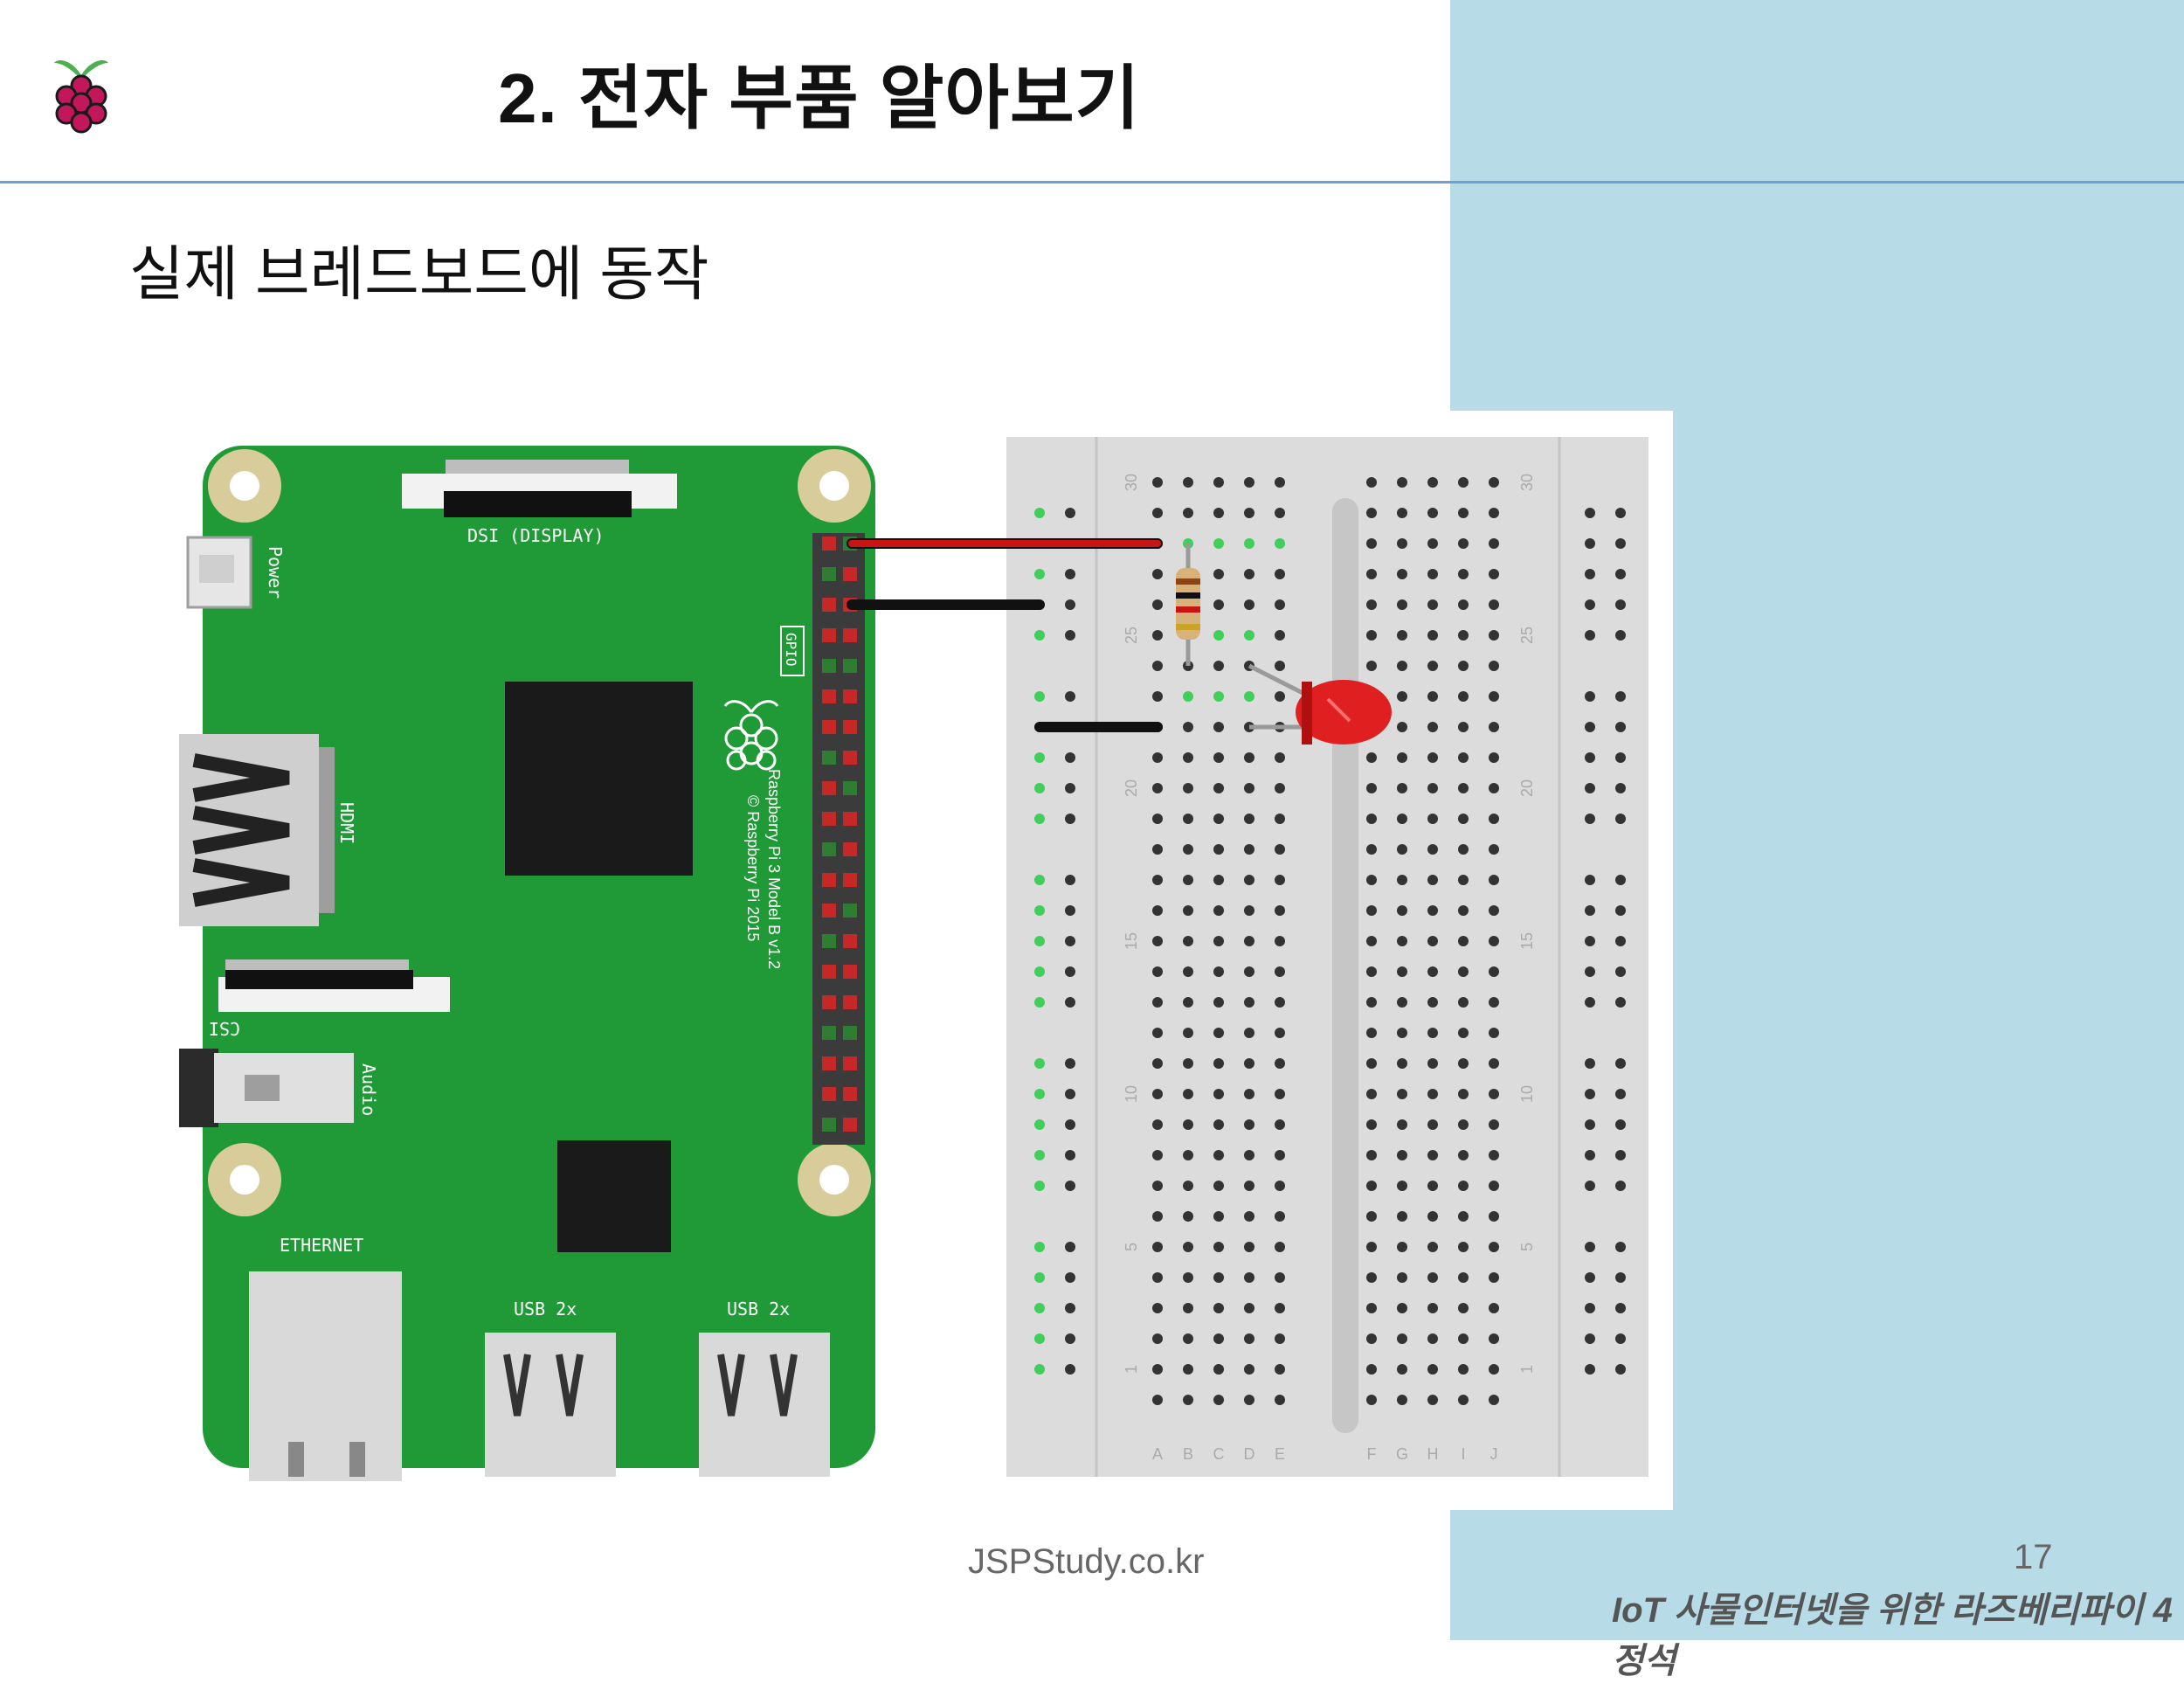 Image resolution: width=2184 pixels, height=1683 pixels. What do you see at coordinates (1527, 1094) in the screenshot?
I see `row-number: 10` at bounding box center [1527, 1094].